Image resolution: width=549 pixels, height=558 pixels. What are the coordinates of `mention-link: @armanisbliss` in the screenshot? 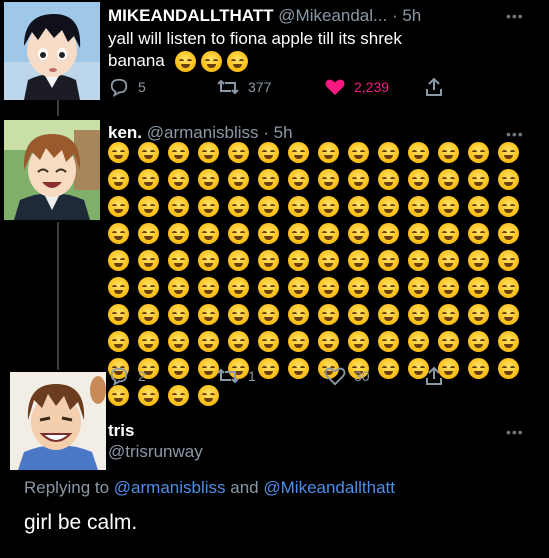 It's located at (170, 487).